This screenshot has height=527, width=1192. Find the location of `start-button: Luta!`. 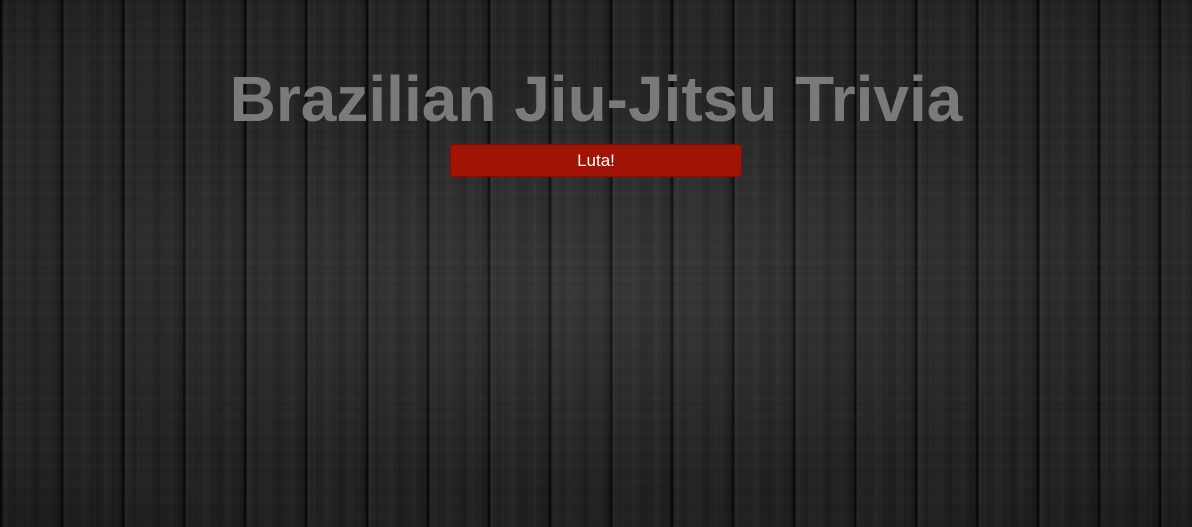

start-button: Luta! is located at coordinates (596, 160).